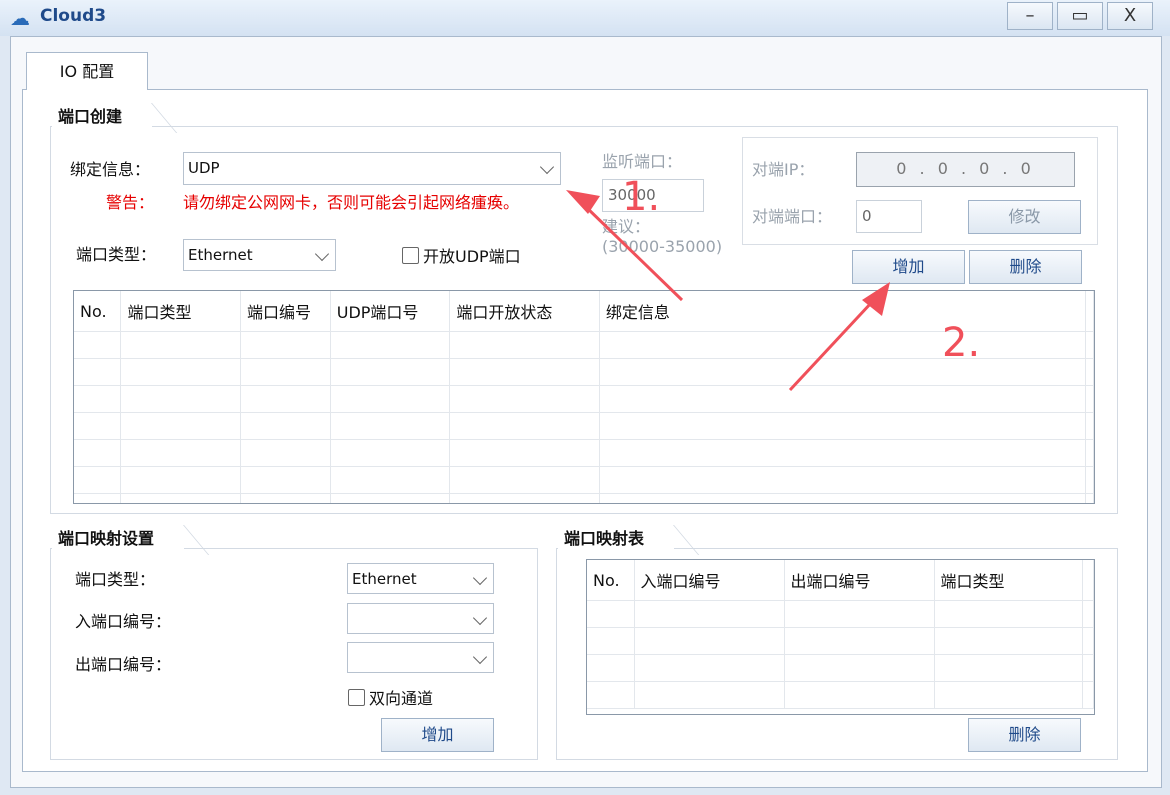 The width and height of the screenshot is (1170, 795). What do you see at coordinates (961, 343) in the screenshot?
I see `annotation-step-2: 2.` at bounding box center [961, 343].